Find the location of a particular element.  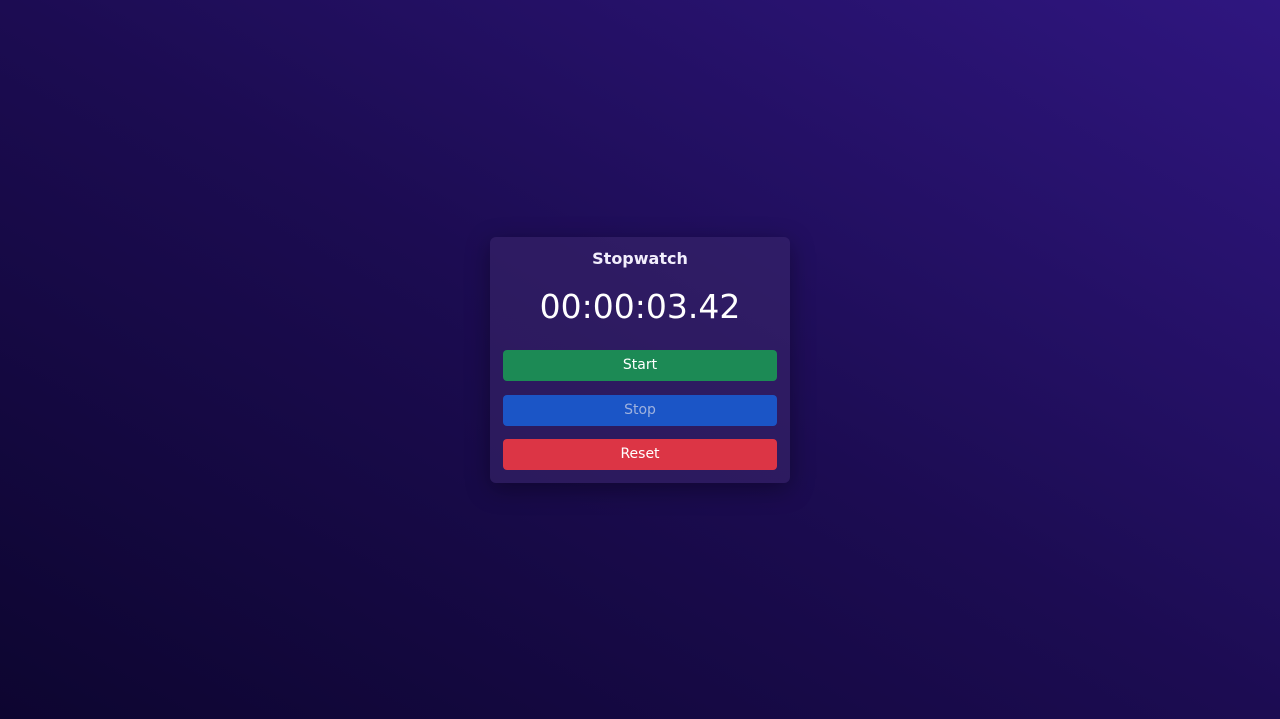

reset-button: Reset is located at coordinates (640, 454).